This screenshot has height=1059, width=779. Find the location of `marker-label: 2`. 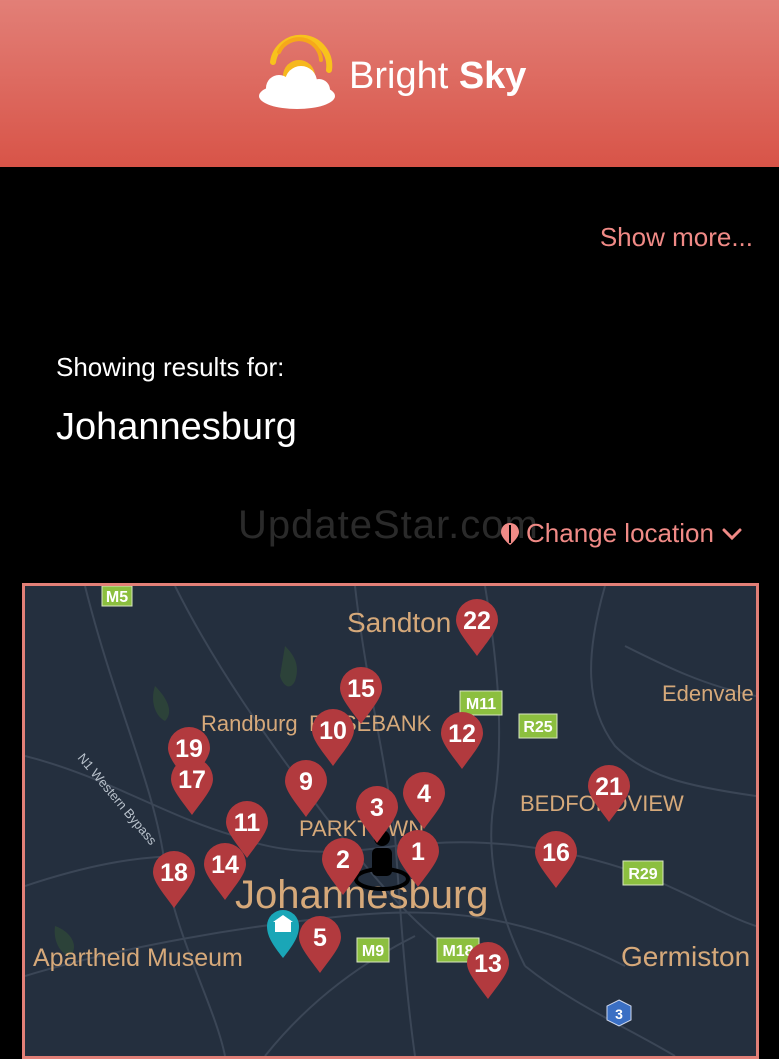

marker-label: 2 is located at coordinates (343, 860).